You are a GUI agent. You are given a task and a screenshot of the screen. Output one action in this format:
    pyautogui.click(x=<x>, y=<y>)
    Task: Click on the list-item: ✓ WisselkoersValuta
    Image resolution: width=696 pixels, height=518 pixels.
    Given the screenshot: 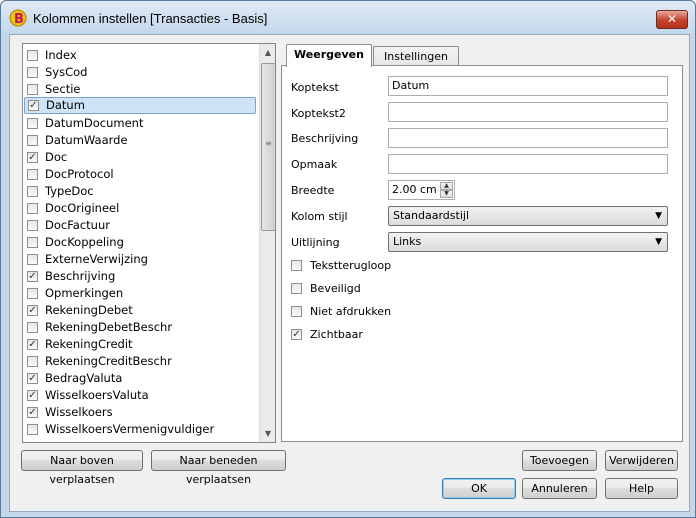 What is the action you would take?
    pyautogui.click(x=140, y=395)
    